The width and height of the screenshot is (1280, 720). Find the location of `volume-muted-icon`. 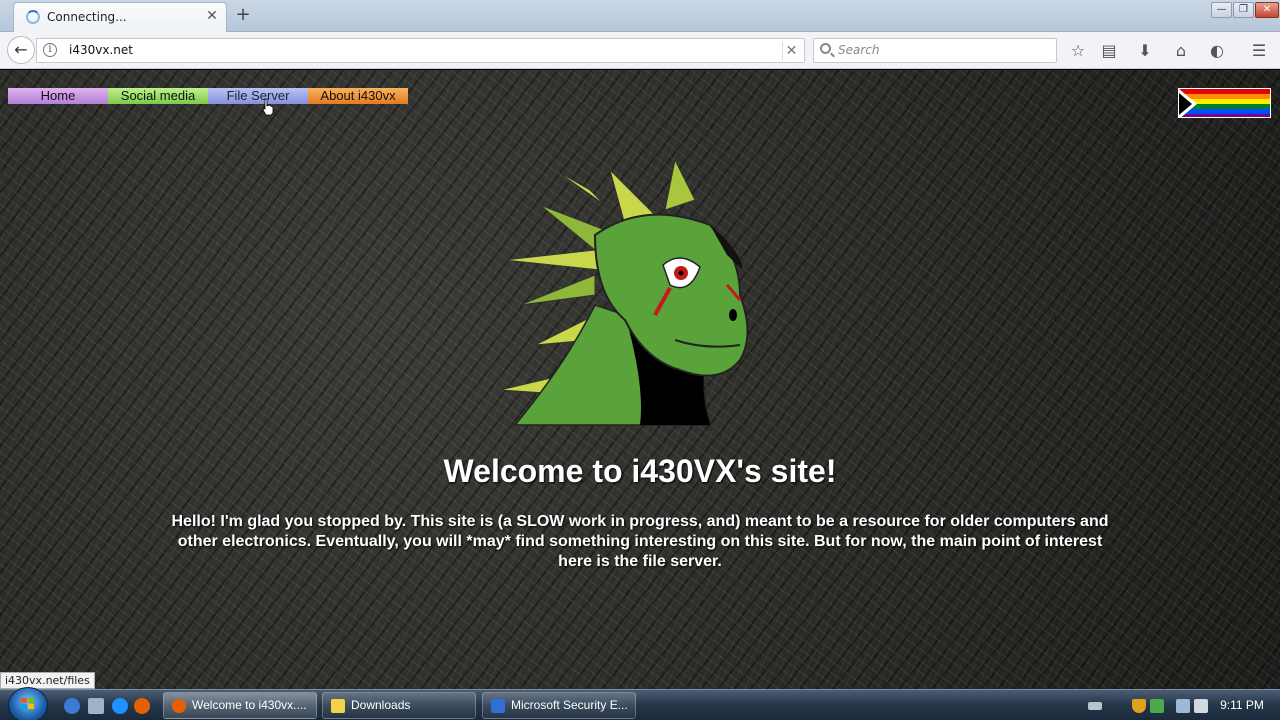

volume-muted-icon is located at coordinates (1201, 706).